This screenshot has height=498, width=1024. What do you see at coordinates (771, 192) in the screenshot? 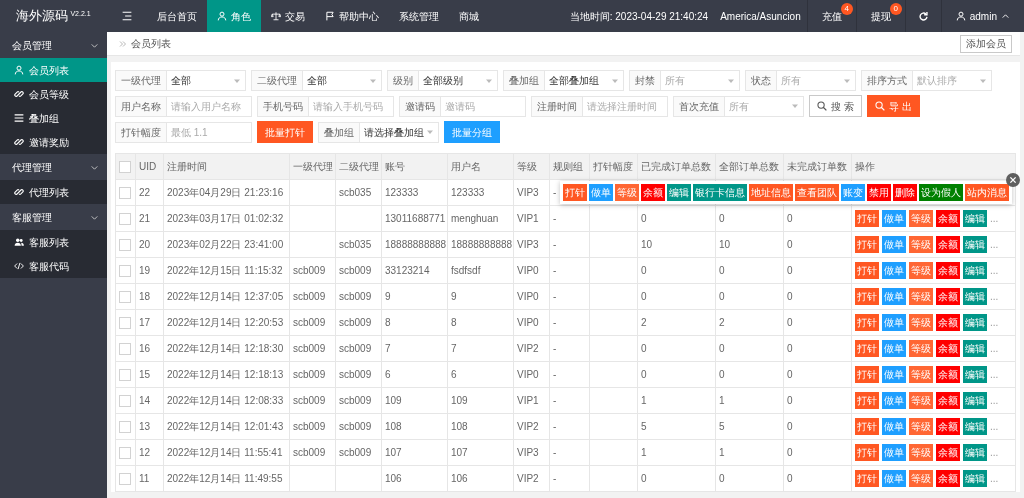
I see `action-button: 地址信息` at bounding box center [771, 192].